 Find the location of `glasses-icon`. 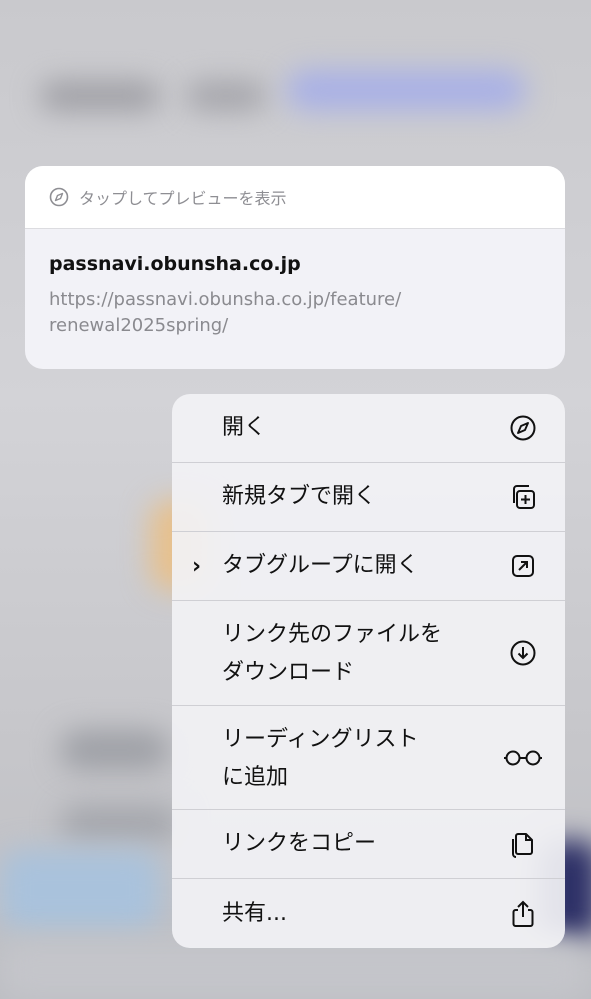

glasses-icon is located at coordinates (523, 758).